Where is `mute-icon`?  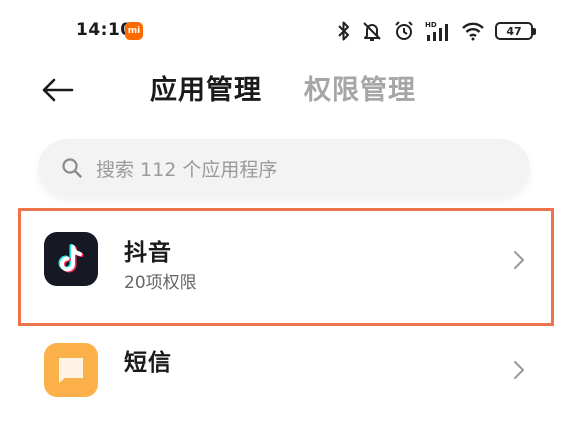
mute-icon is located at coordinates (372, 31).